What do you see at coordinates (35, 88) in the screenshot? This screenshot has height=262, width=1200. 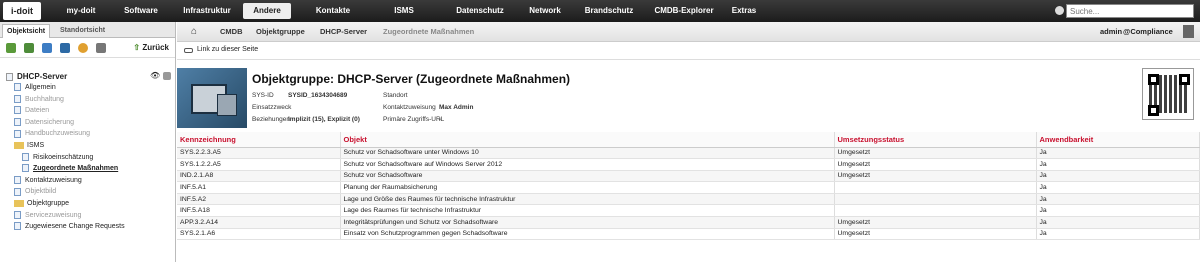 I see `tree-item: Allgemein` at bounding box center [35, 88].